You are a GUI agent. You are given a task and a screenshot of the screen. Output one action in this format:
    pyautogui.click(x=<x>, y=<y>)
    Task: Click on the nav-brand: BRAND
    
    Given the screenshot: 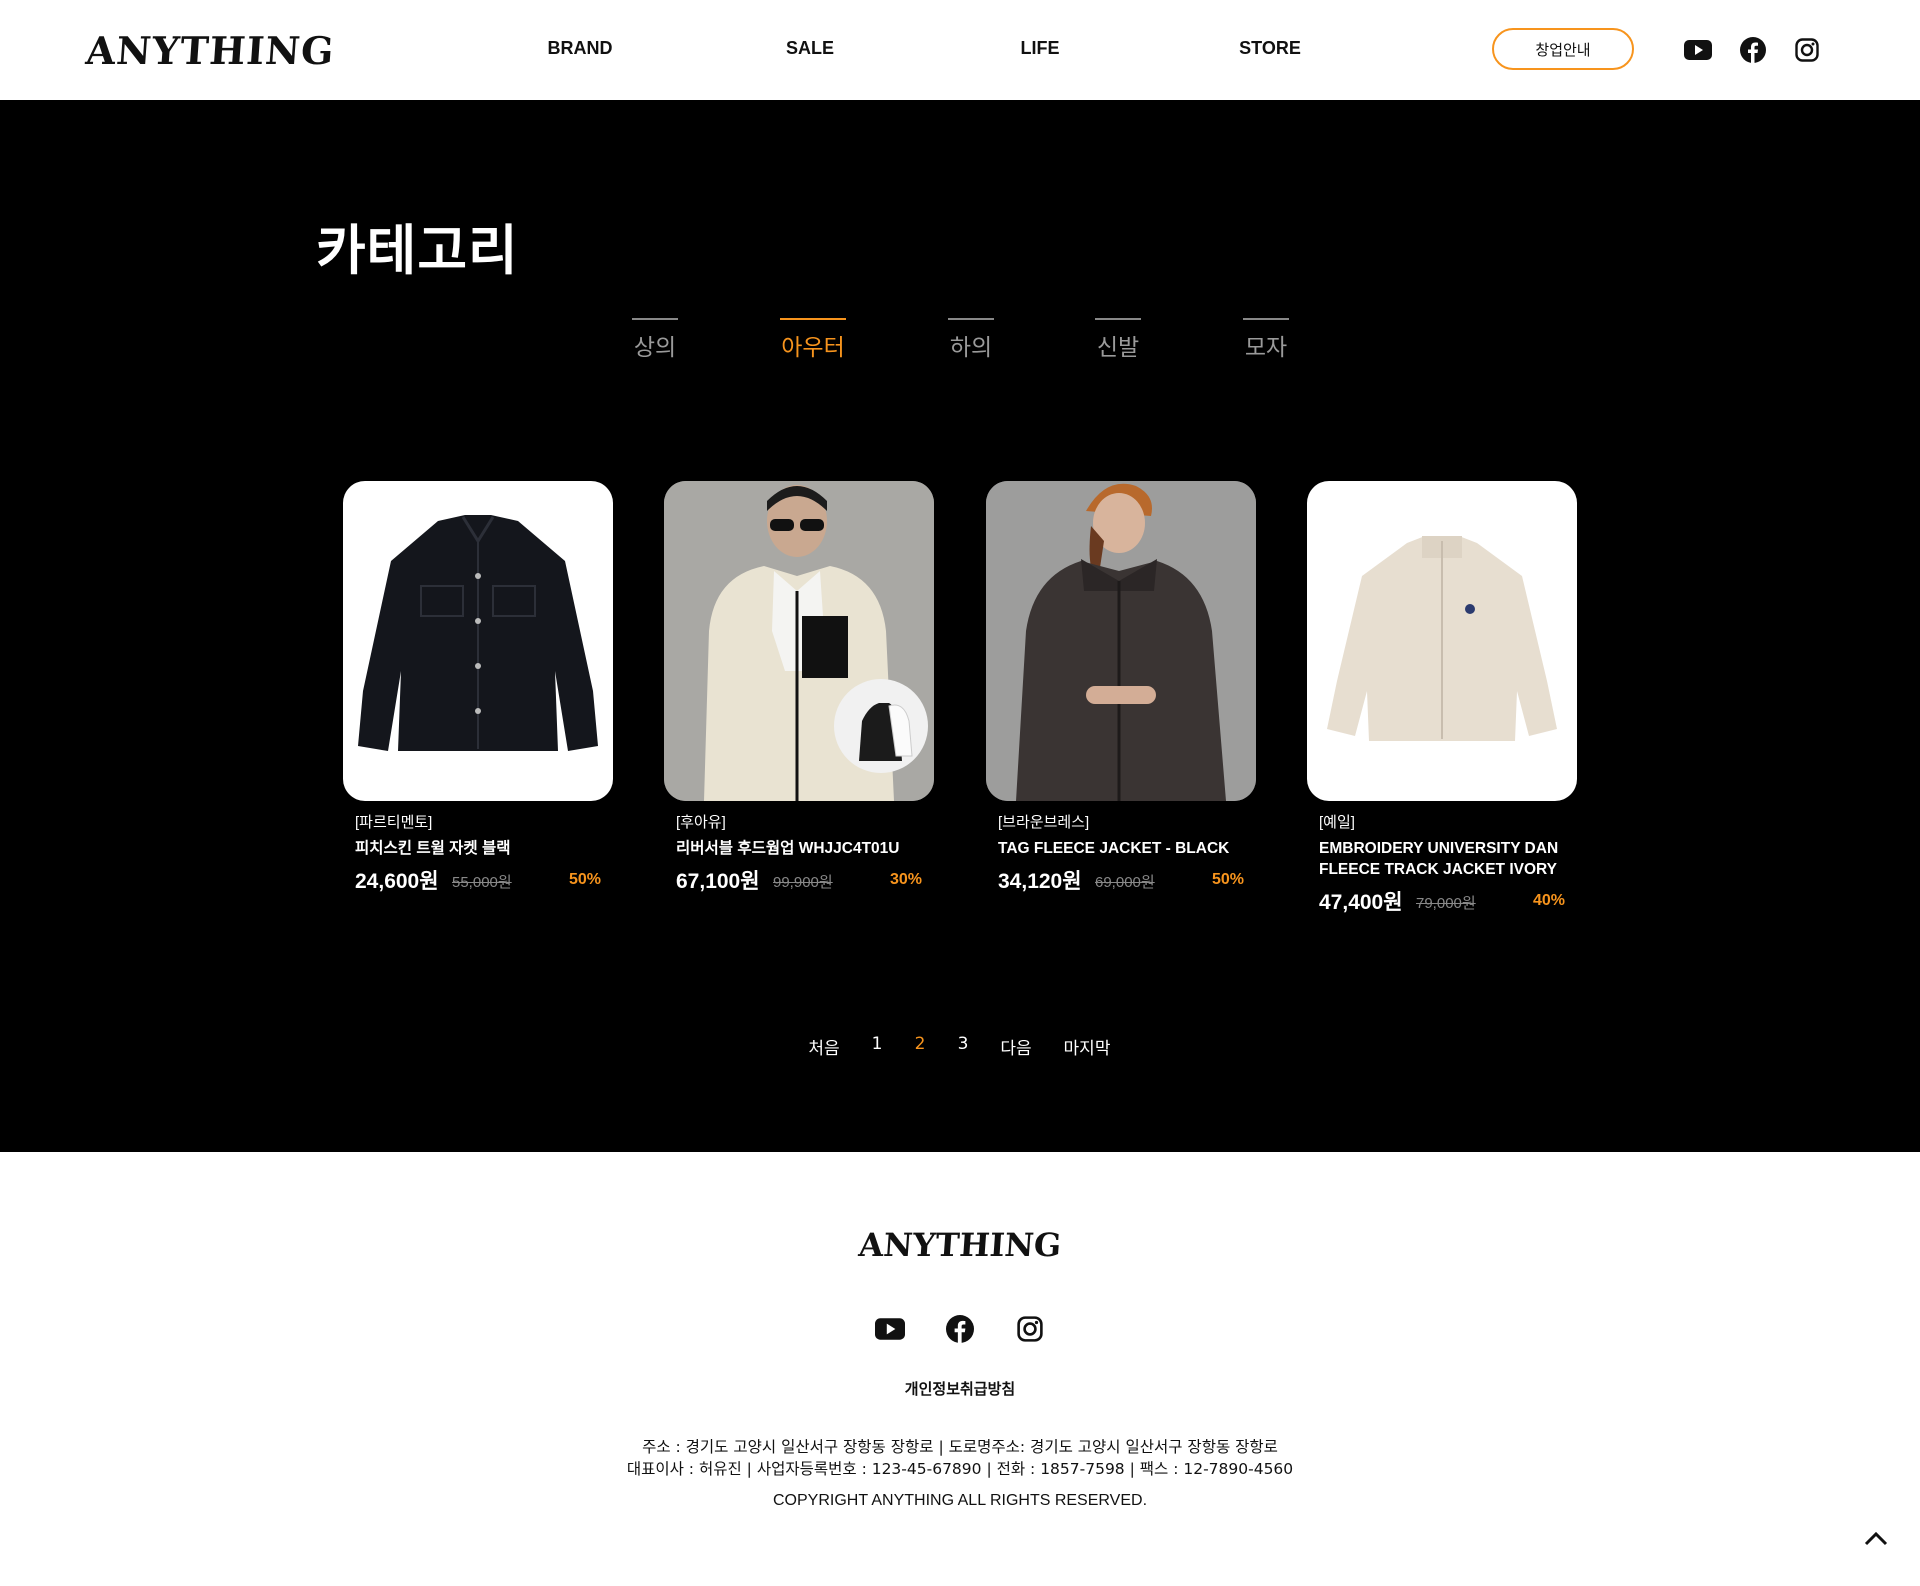 What is the action you would take?
    pyautogui.click(x=580, y=48)
    